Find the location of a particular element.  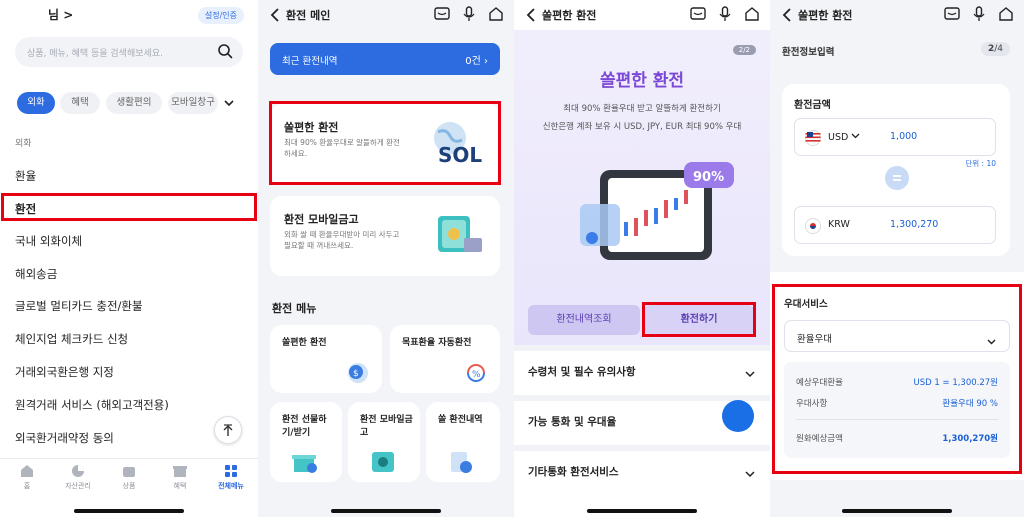

to-currency-code: KRW is located at coordinates (839, 224).